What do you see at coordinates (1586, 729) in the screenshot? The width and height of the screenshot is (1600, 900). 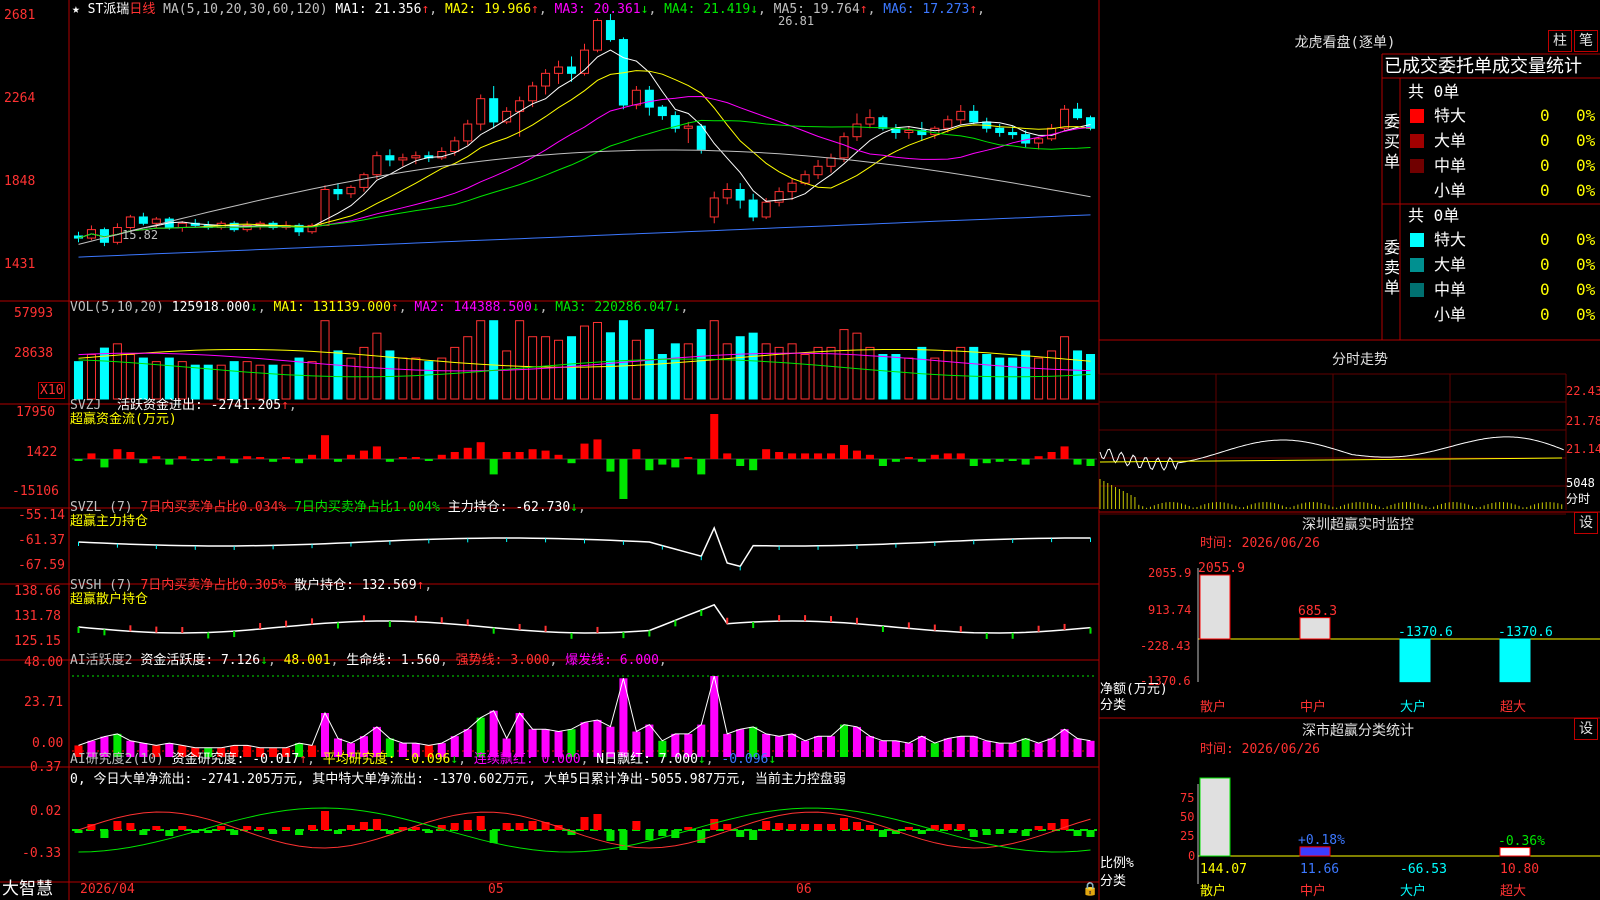 I see `category-settings-button: 设` at bounding box center [1586, 729].